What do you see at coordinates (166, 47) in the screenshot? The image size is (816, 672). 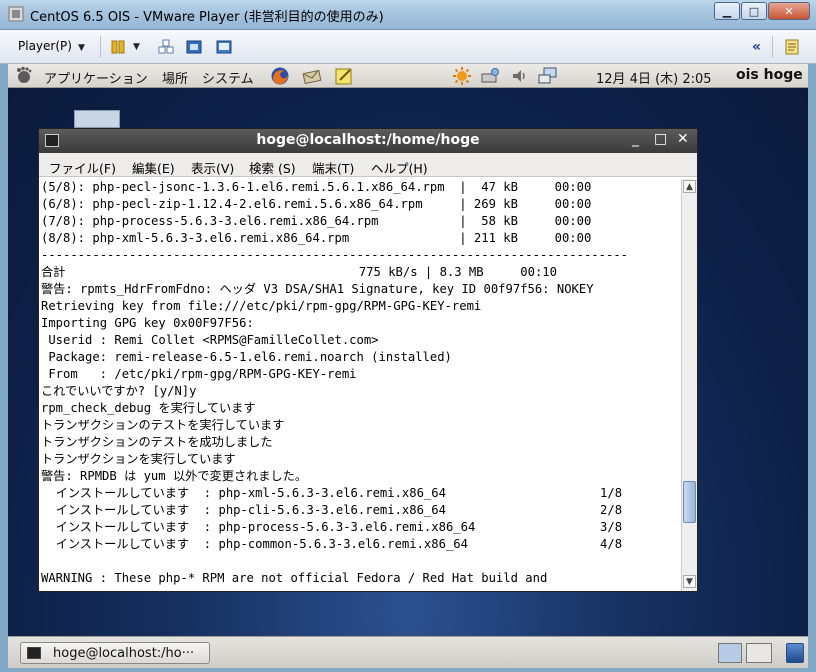 I see `send-ctrl-alt-del-icon` at bounding box center [166, 47].